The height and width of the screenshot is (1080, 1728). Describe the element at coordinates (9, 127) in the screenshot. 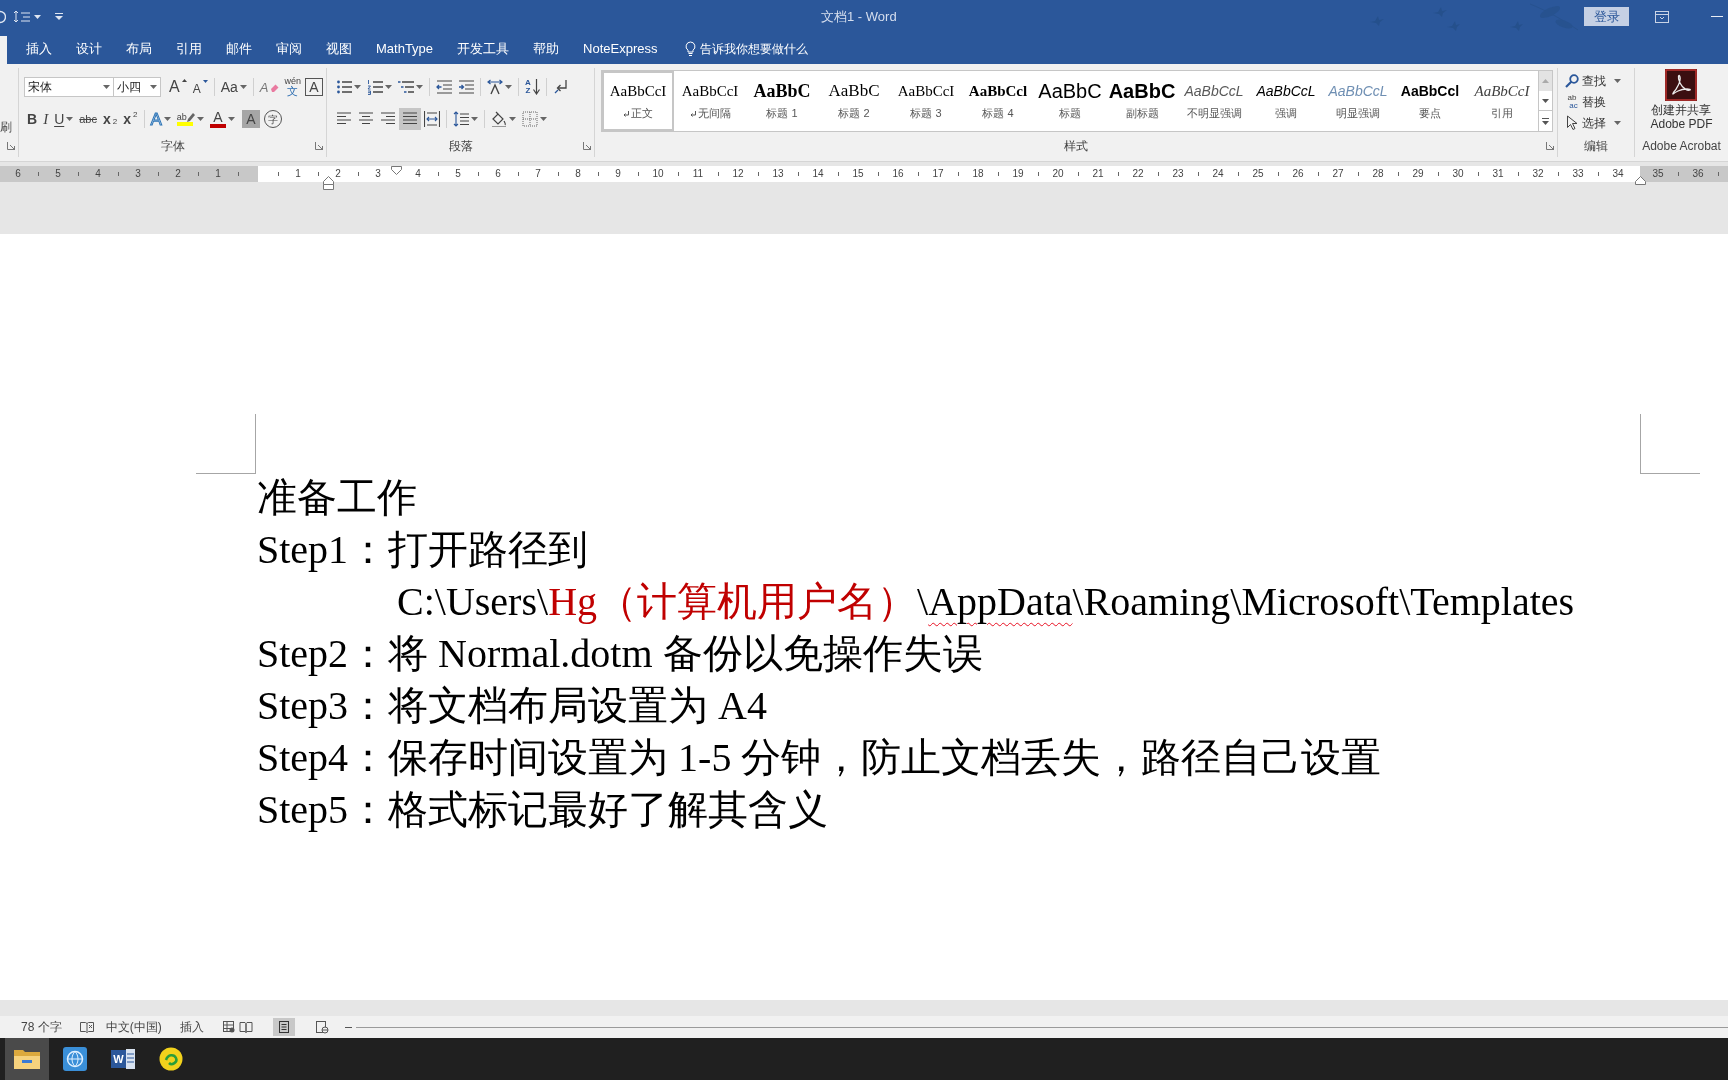

I see `format-painter-label: 刷` at that location.